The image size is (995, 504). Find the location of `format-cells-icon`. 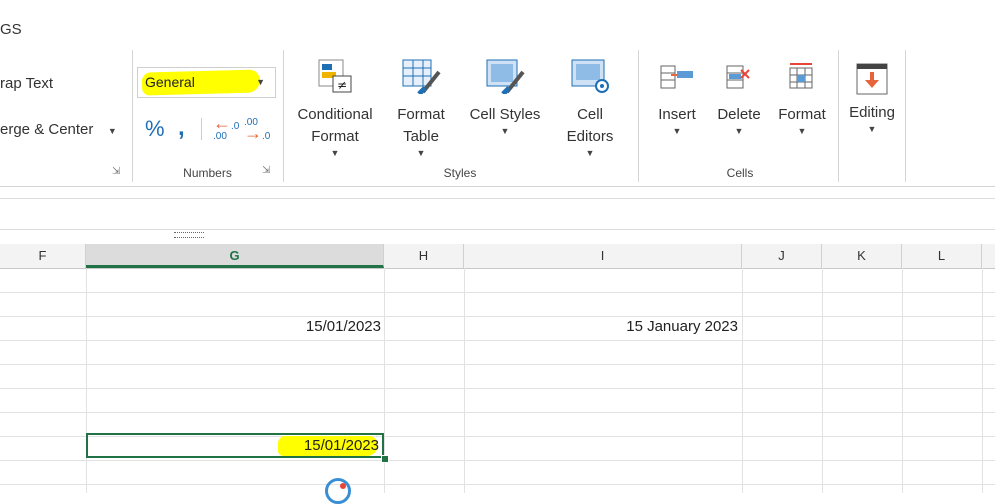

format-cells-icon is located at coordinates (801, 76).